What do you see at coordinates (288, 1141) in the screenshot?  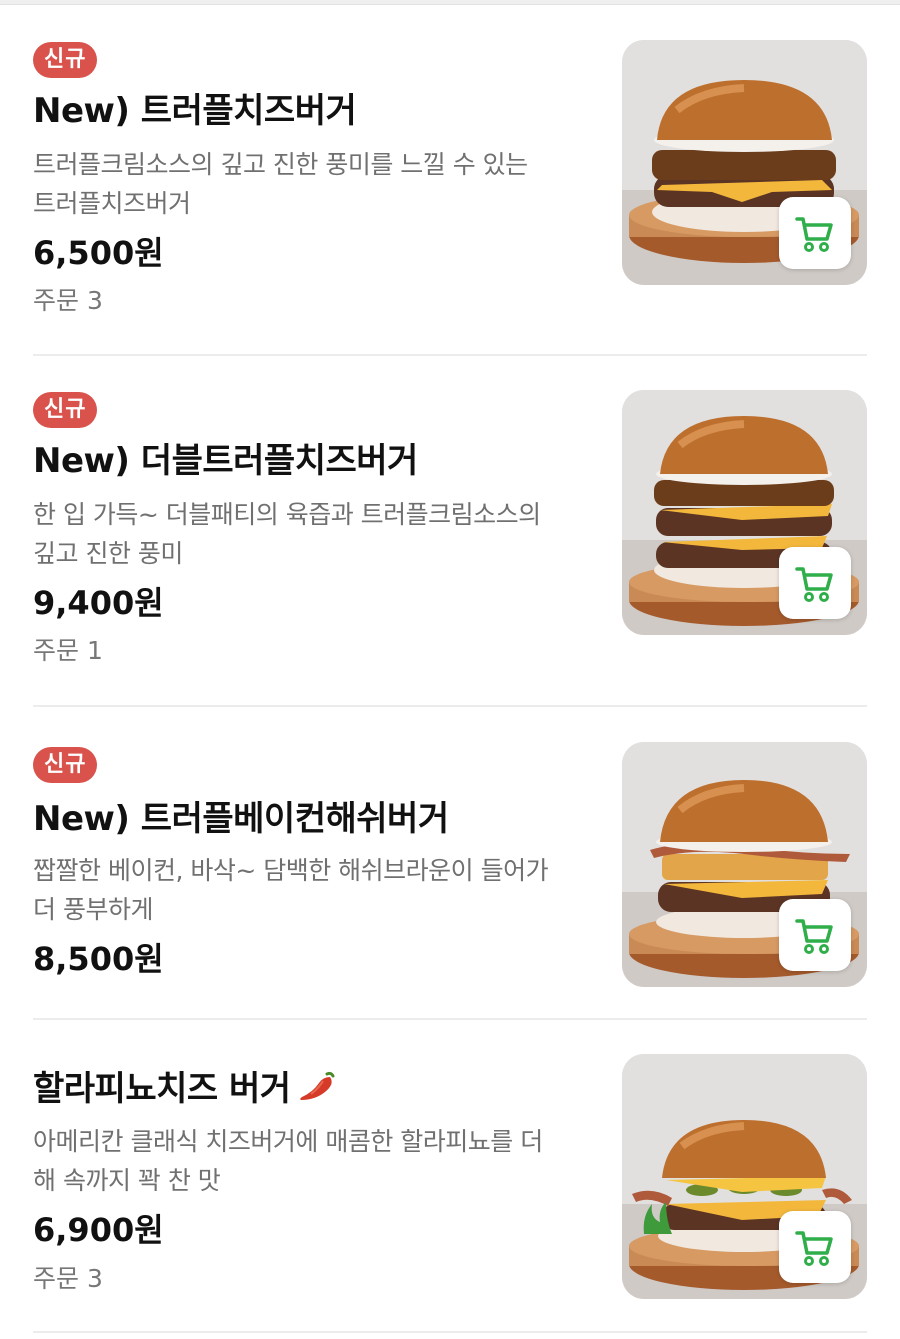 I see `description-line: 아메리칸 클래식 치즈버거에 매콤한 할라피뇨를 더` at bounding box center [288, 1141].